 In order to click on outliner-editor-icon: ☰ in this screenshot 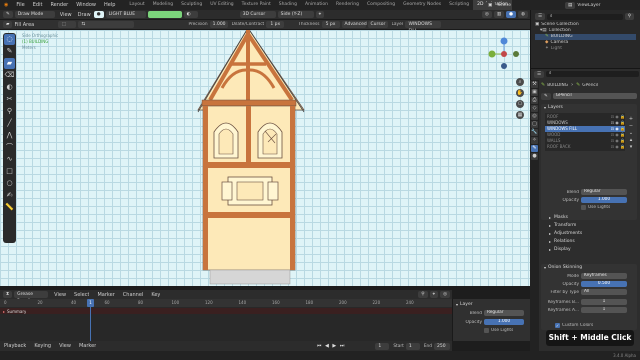, I will do `click(540, 16)`.